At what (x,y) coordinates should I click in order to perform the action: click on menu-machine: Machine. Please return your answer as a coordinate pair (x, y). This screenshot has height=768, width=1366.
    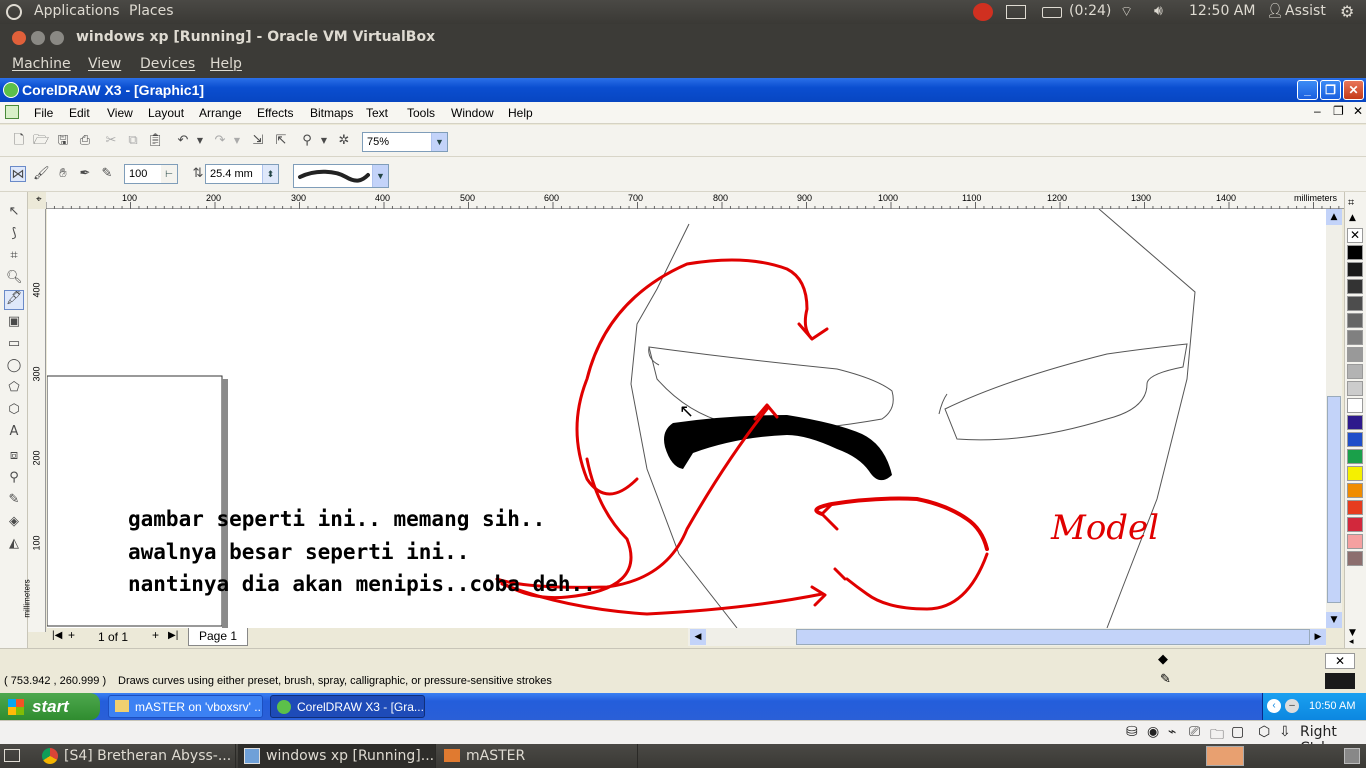
    Looking at the image, I should click on (41, 64).